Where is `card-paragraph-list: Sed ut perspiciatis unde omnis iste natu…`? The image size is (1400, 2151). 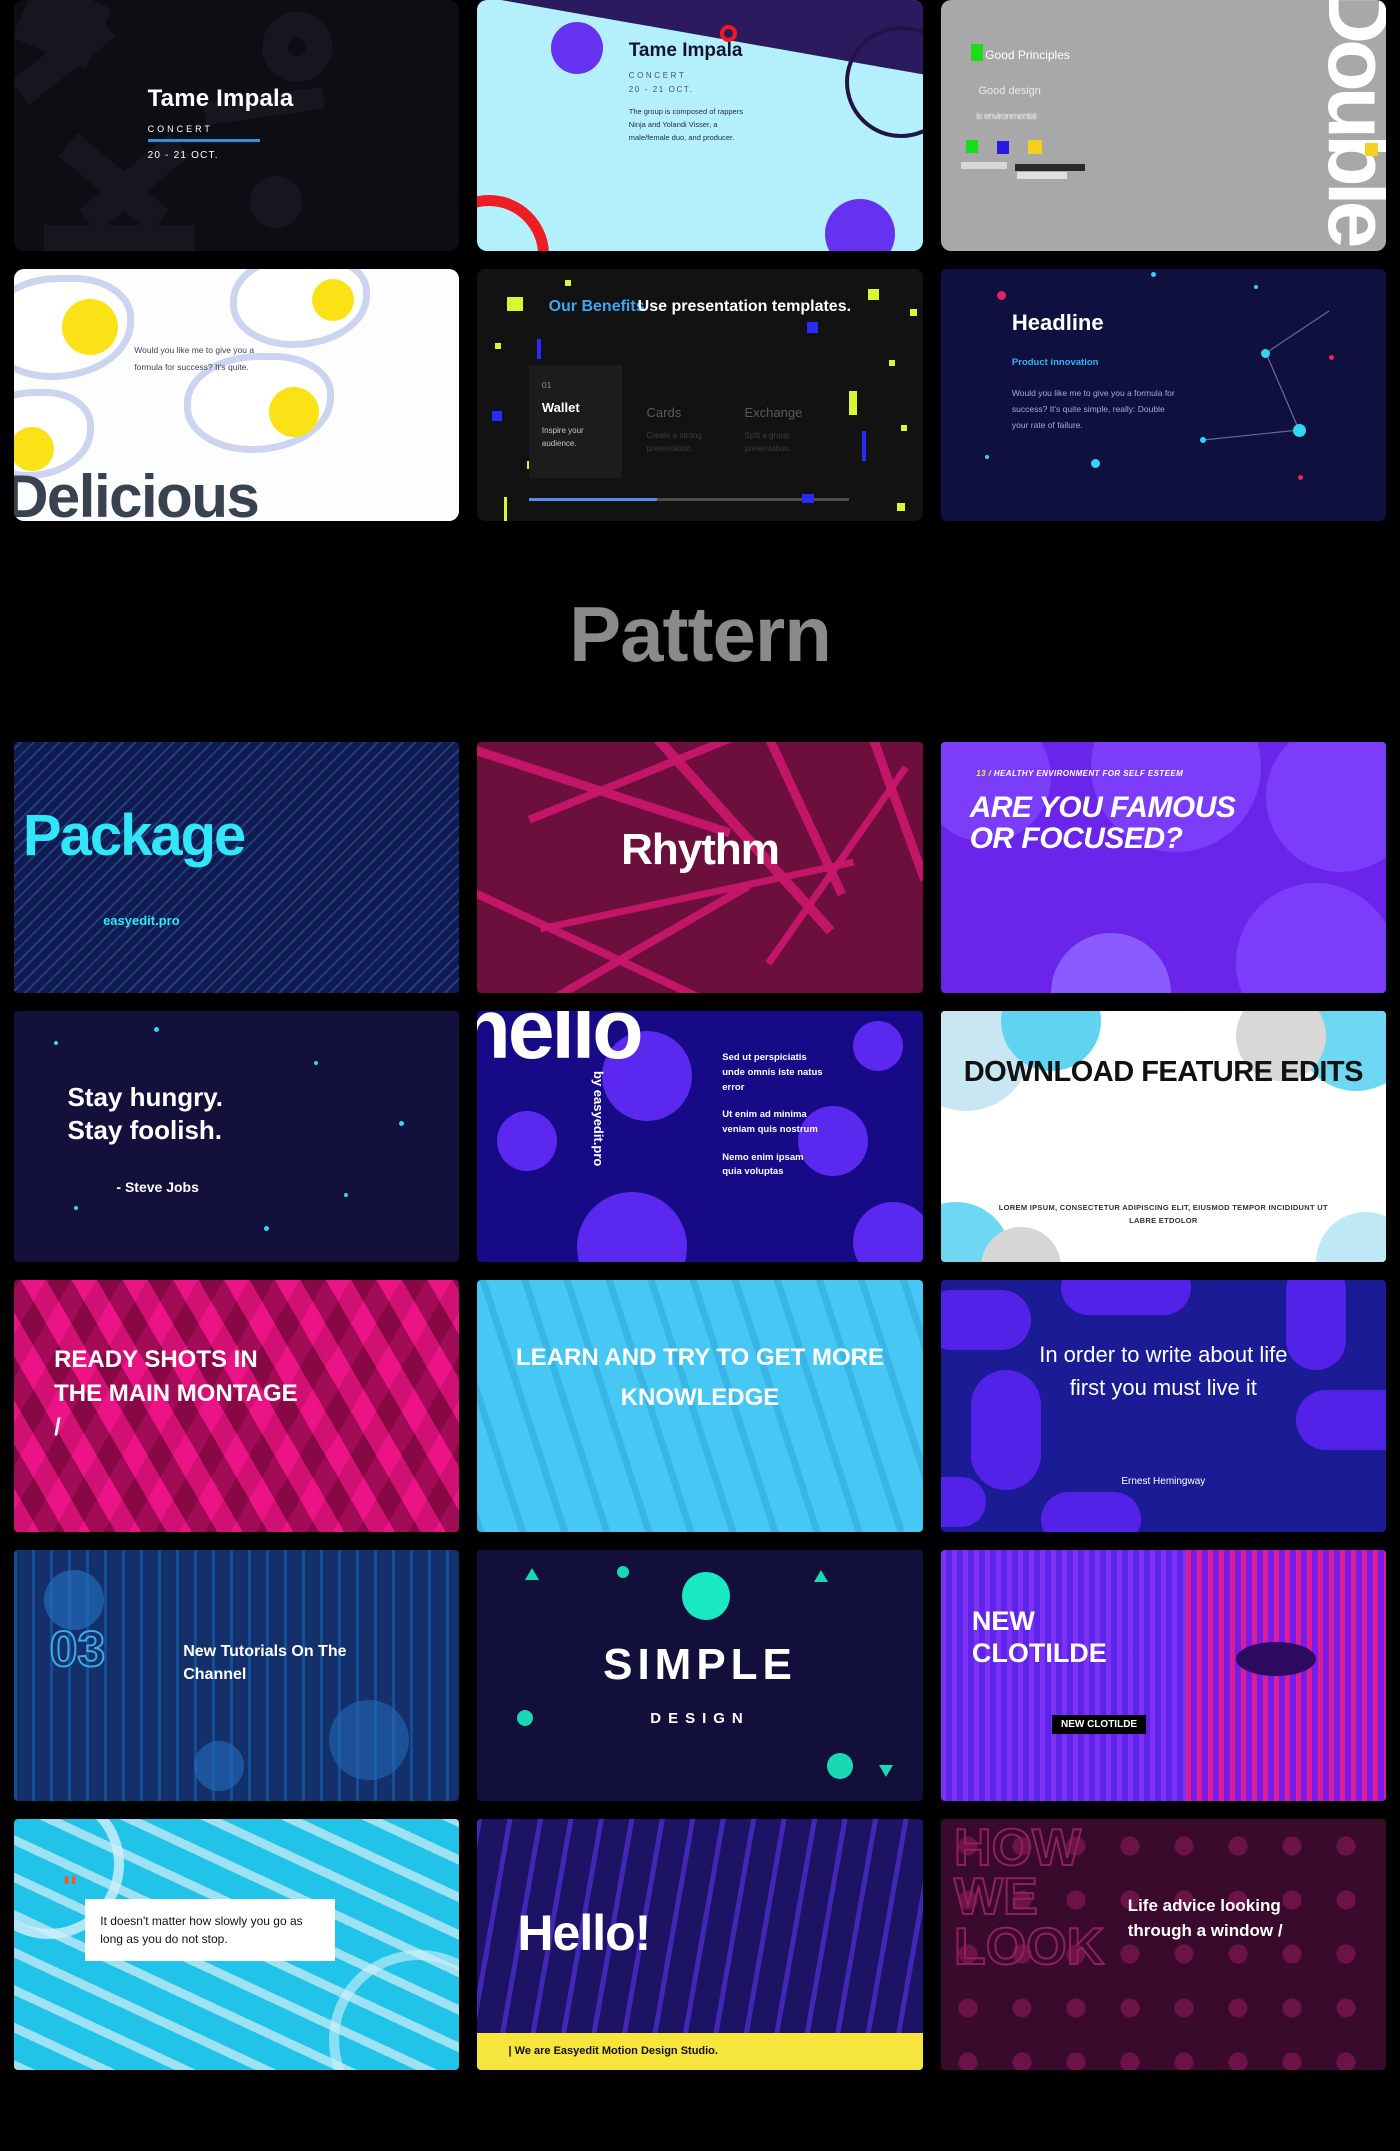 card-paragraph-list: Sed ut perspiciatis unde omnis iste natu… is located at coordinates (774, 1122).